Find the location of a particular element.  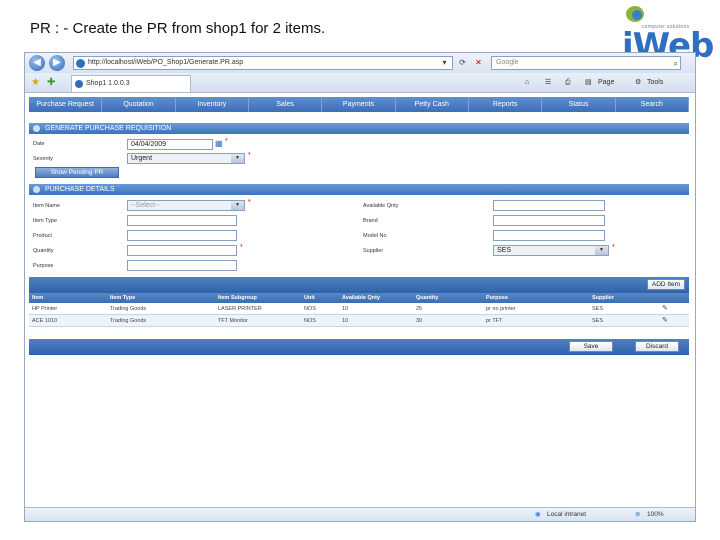

available-qnty-field is located at coordinates (549, 205).